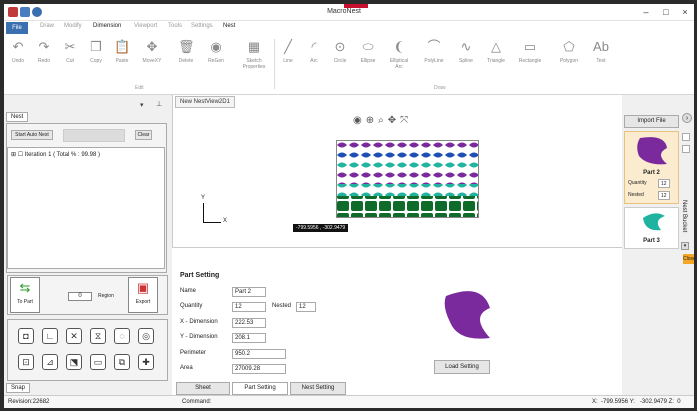  Describe the element at coordinates (18, 388) in the screenshot. I see `tab-snap: Snap` at that location.